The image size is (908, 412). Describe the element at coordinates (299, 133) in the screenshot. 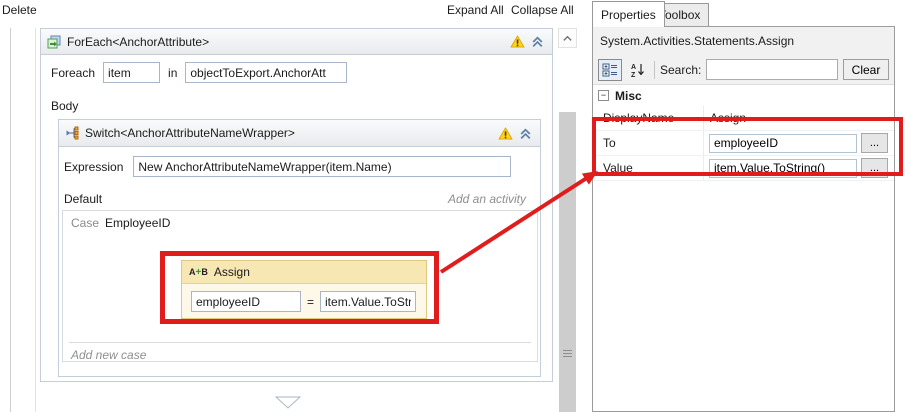

I see `switch-activity-header: Switch<AnchorAttributeNameWrapper>` at that location.